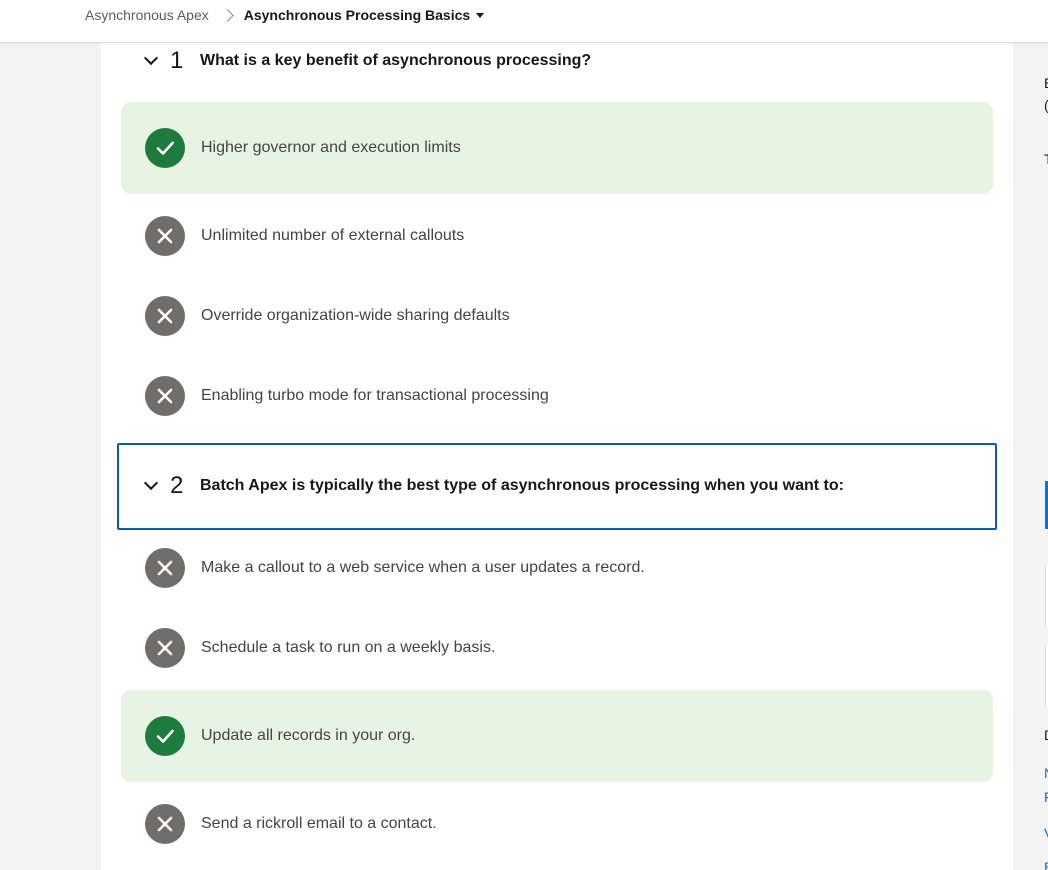  What do you see at coordinates (557, 236) in the screenshot?
I see `answer-option: Unlimited number of external callouts` at bounding box center [557, 236].